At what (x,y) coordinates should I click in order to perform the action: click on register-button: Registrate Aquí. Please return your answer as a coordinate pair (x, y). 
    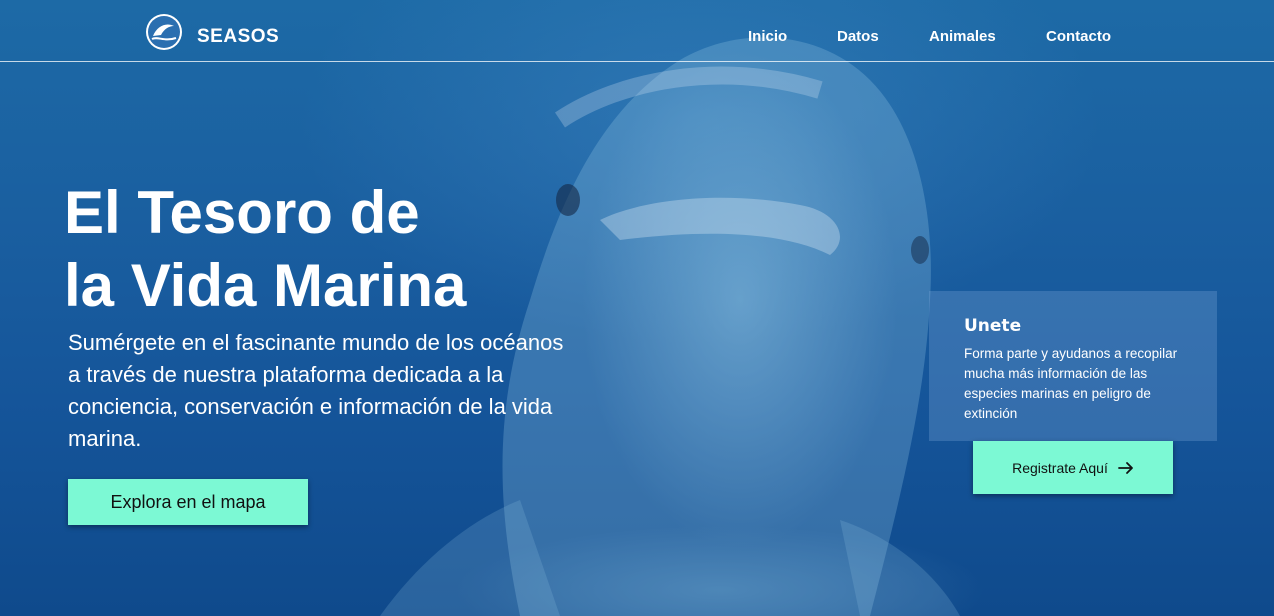
    Looking at the image, I should click on (1073, 467).